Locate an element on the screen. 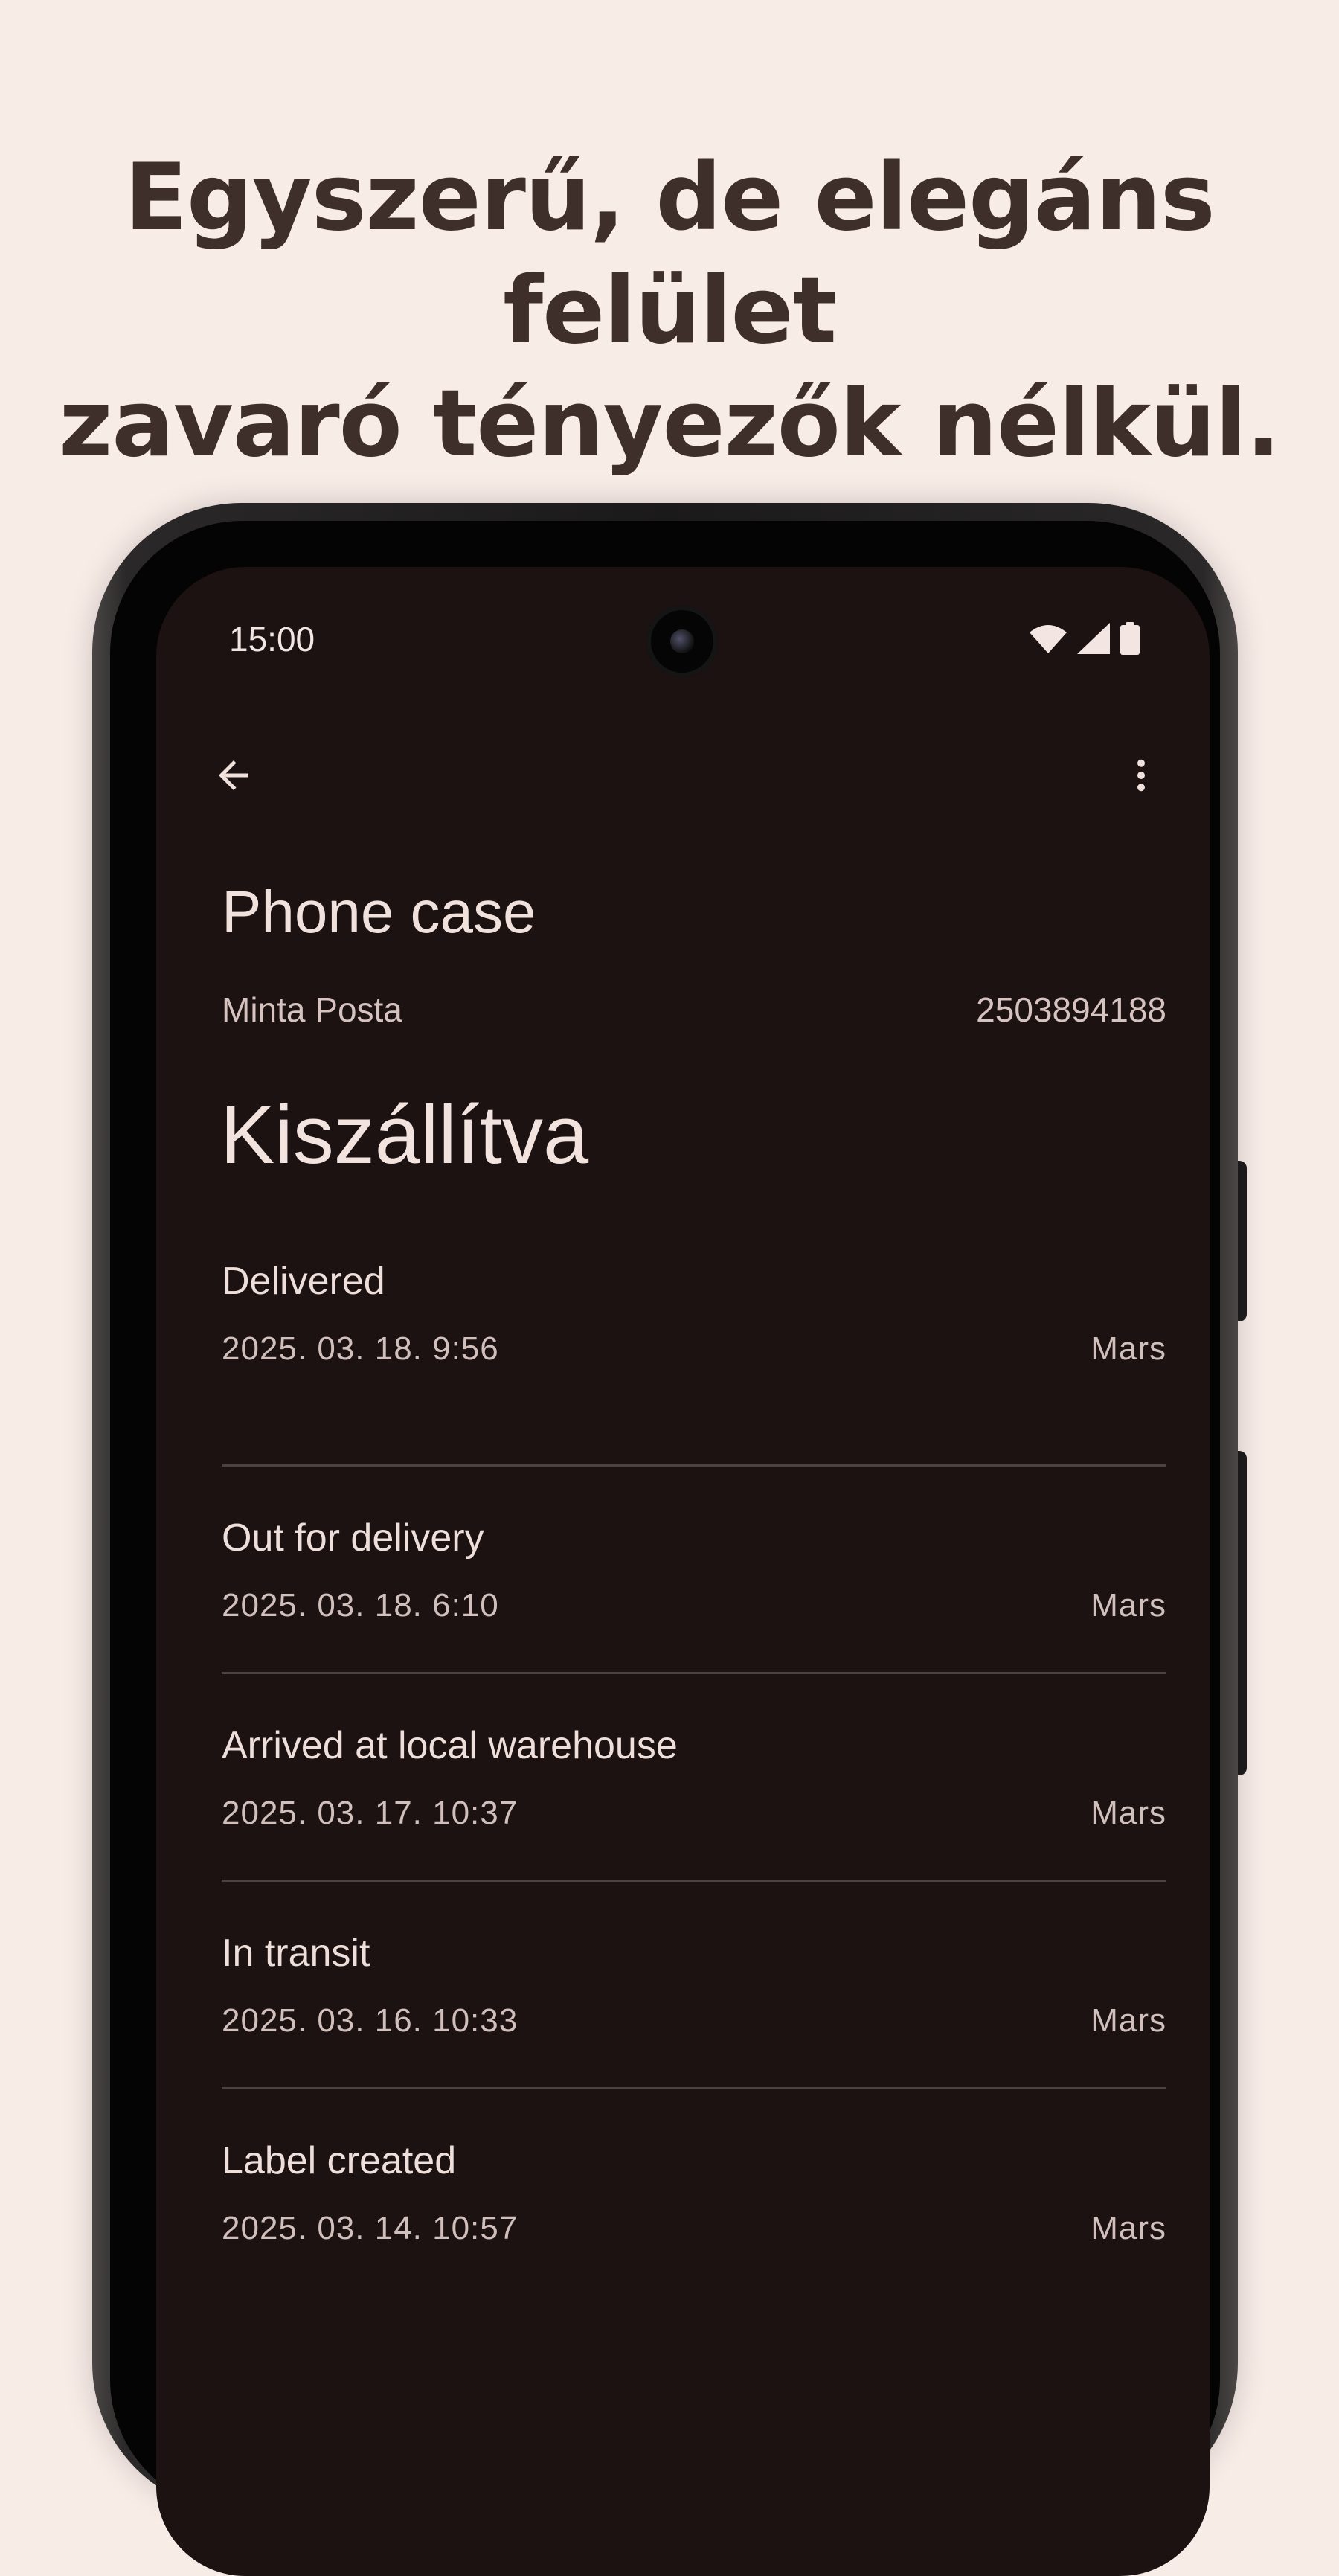 Image resolution: width=1339 pixels, height=2576 pixels. carrier-name: Minta Posta is located at coordinates (312, 1010).